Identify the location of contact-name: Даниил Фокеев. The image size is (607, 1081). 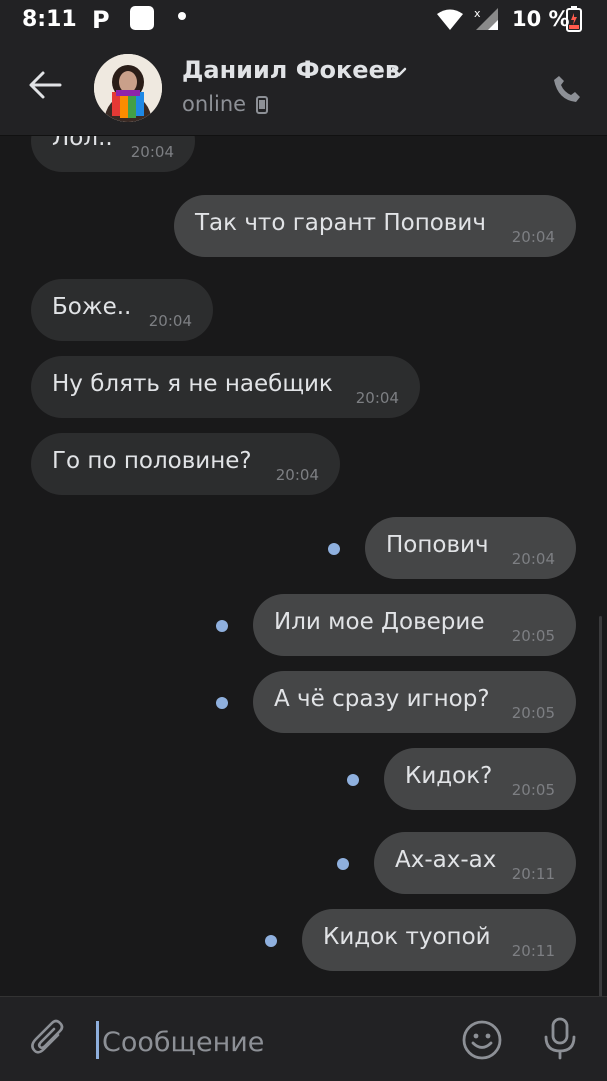
(291, 70).